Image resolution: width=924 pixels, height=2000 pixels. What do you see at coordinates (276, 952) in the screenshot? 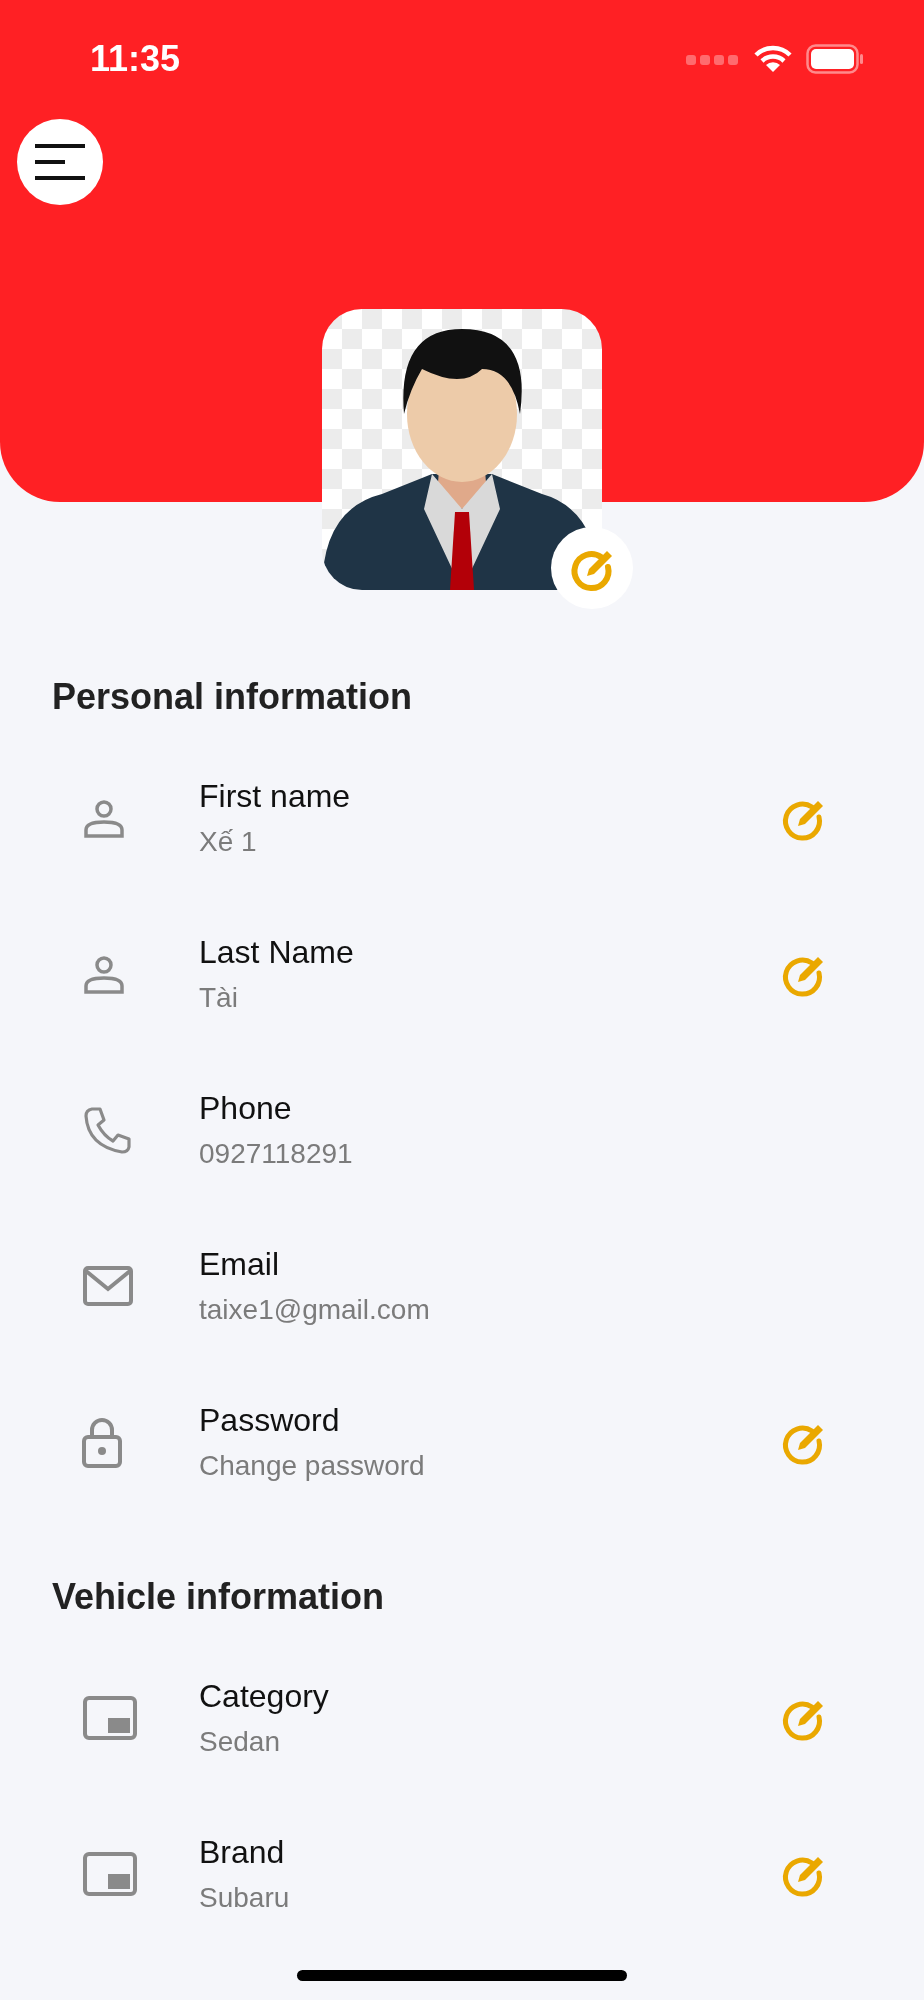
I see `field-label: Last Name` at bounding box center [276, 952].